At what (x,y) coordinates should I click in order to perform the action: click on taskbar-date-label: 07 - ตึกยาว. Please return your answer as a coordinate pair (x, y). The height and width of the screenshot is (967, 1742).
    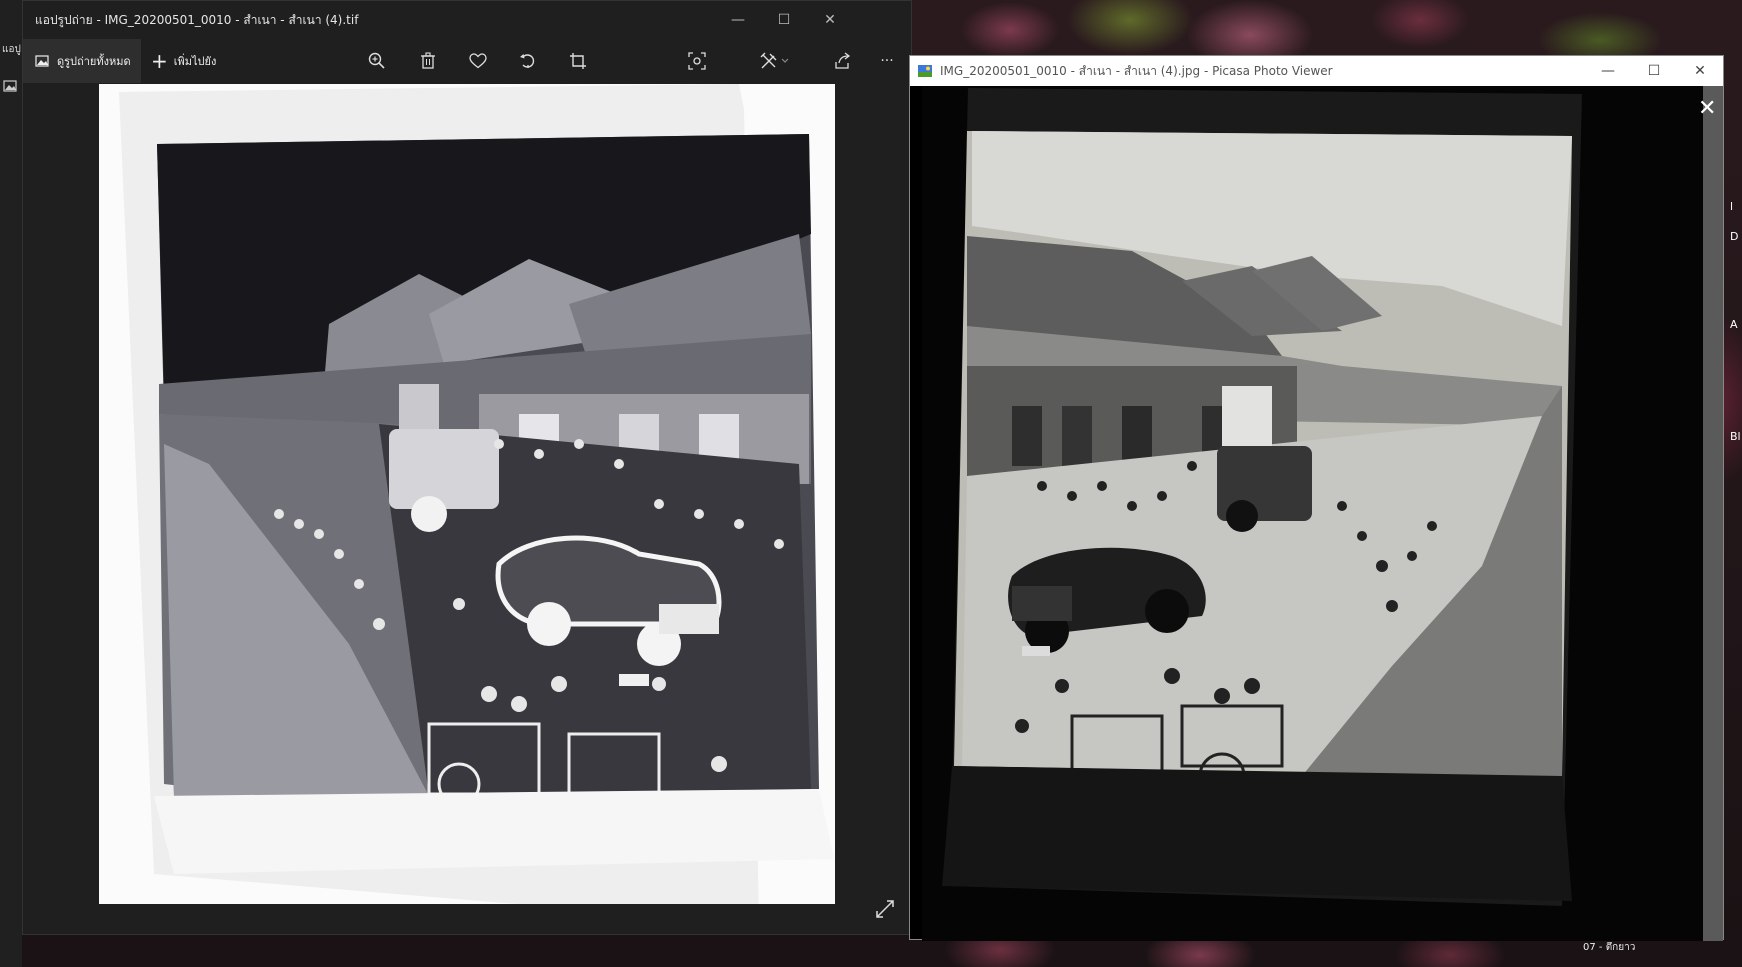
    Looking at the image, I should click on (1609, 947).